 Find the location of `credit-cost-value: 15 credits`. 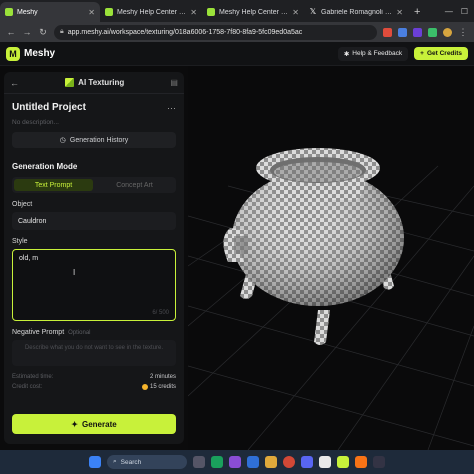

credit-cost-value: 15 credits is located at coordinates (162, 387).